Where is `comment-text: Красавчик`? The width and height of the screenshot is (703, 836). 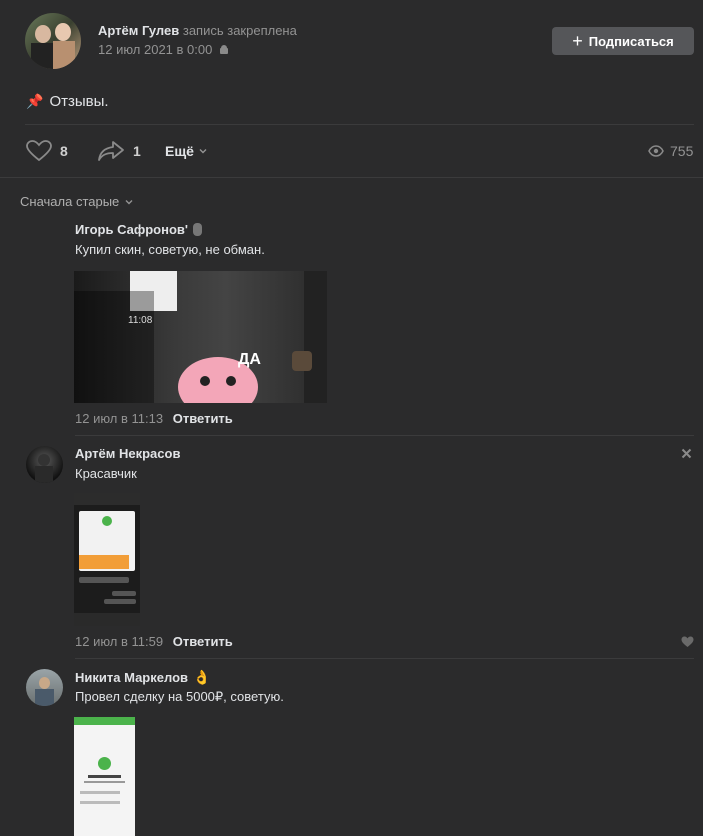
comment-text: Красавчик is located at coordinates (106, 473).